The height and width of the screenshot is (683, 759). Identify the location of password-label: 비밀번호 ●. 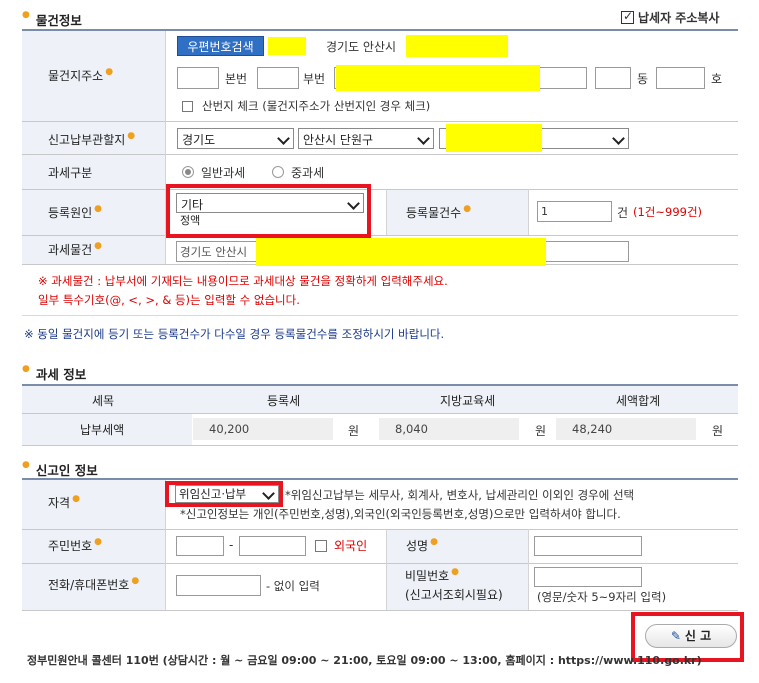
(432, 575).